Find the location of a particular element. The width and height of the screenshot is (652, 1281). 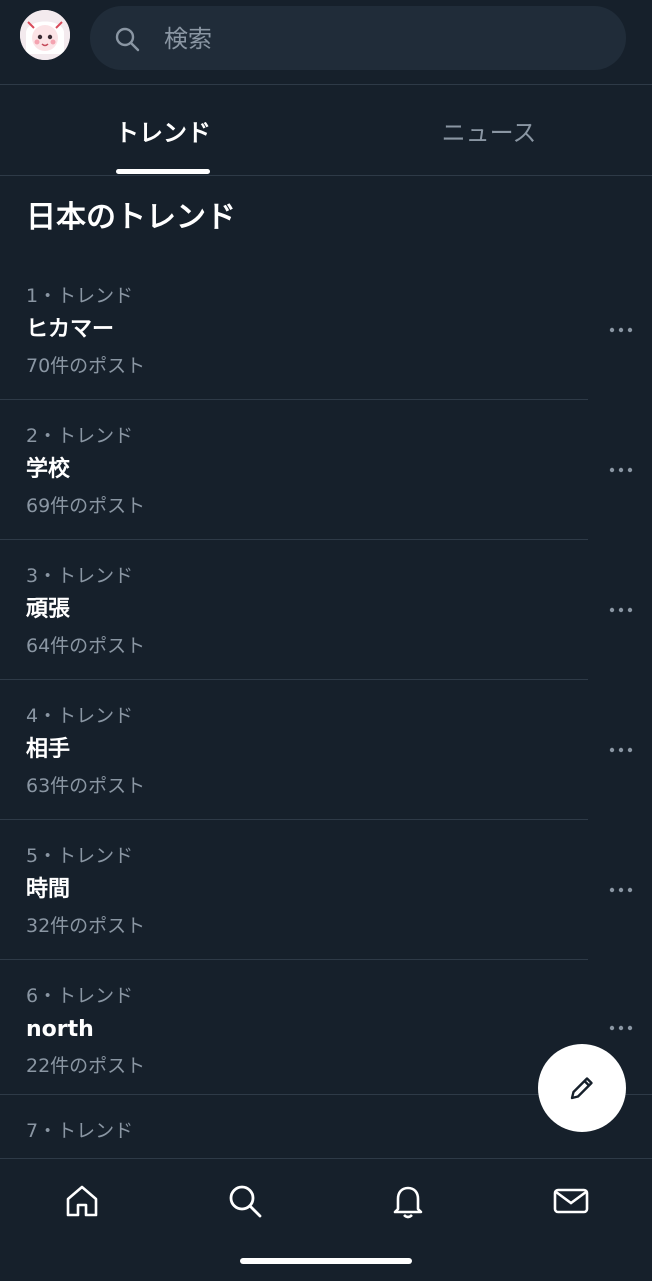

tab-news-label: ニュース is located at coordinates (489, 132).